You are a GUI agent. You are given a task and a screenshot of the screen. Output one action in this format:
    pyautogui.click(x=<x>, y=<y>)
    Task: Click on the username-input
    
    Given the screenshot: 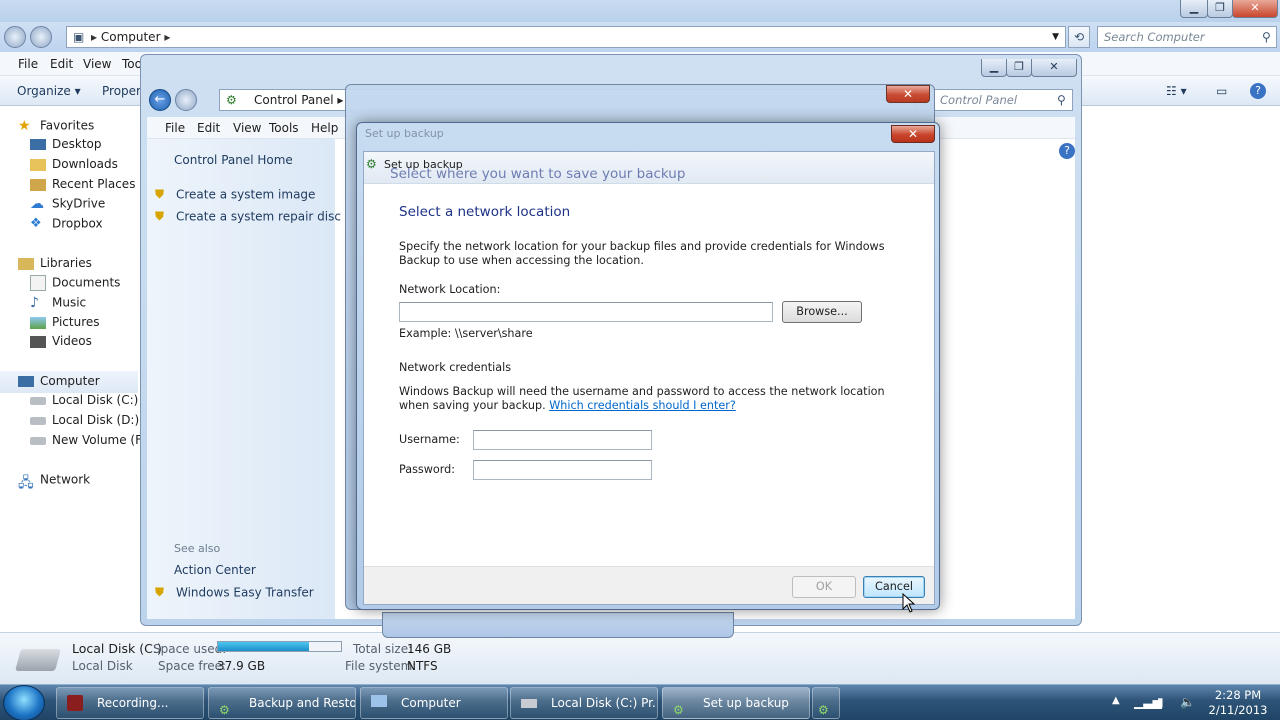 What is the action you would take?
    pyautogui.click(x=562, y=440)
    